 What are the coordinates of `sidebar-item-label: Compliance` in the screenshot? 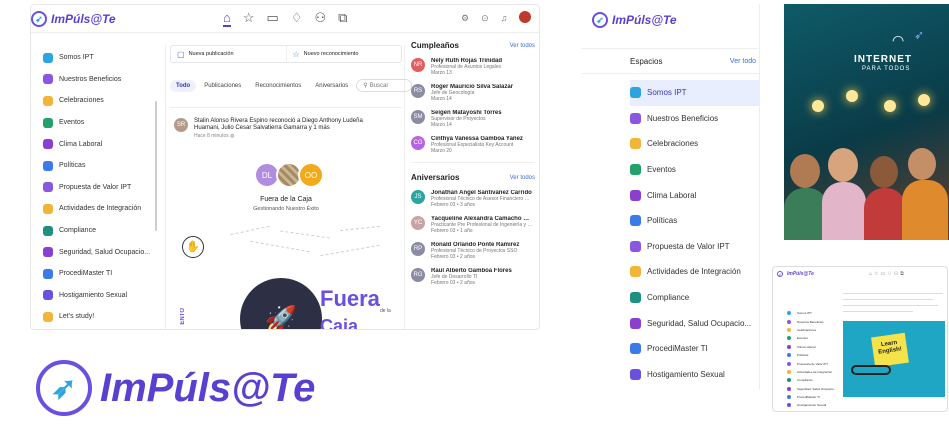 It's located at (77, 231).